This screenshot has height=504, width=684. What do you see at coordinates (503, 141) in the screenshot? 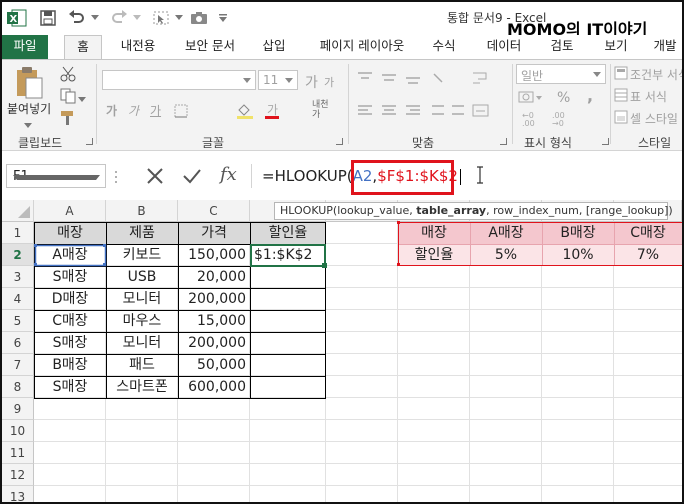
I see `alignment-launcher-icon` at bounding box center [503, 141].